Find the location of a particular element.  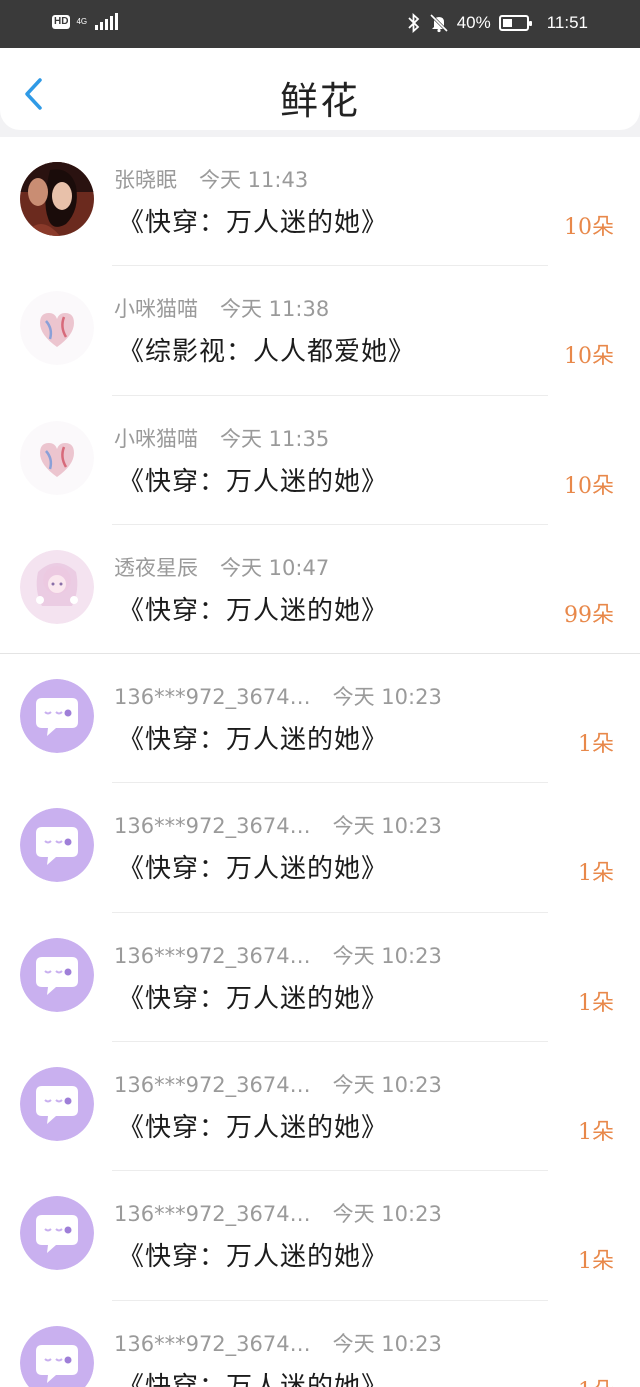

signal-icon is located at coordinates (107, 21).